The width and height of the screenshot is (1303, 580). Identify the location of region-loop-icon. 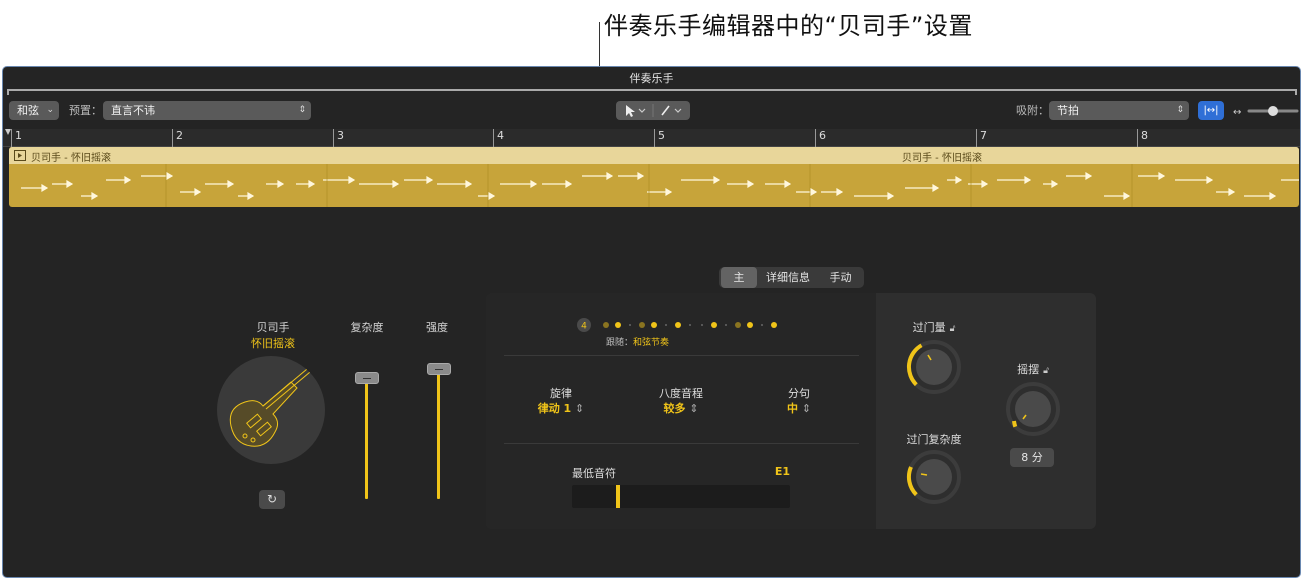
(20, 155).